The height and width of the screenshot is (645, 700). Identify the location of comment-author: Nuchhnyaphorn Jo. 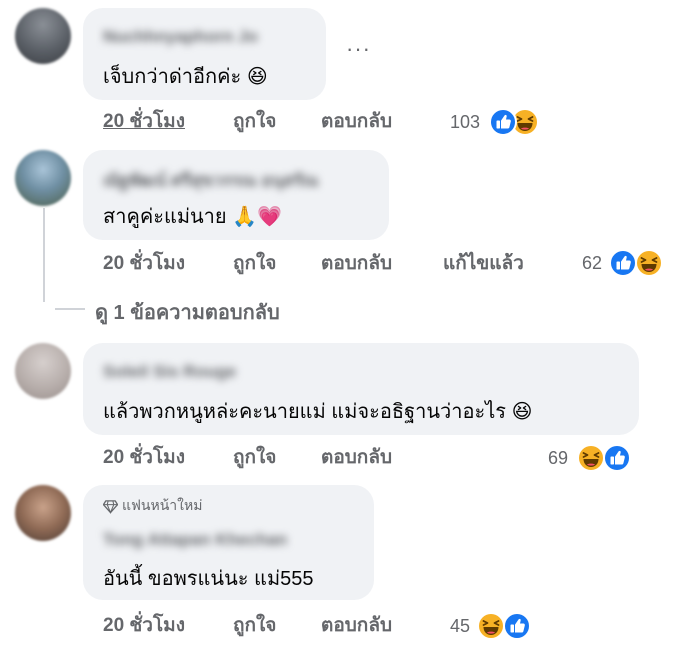
(180, 37).